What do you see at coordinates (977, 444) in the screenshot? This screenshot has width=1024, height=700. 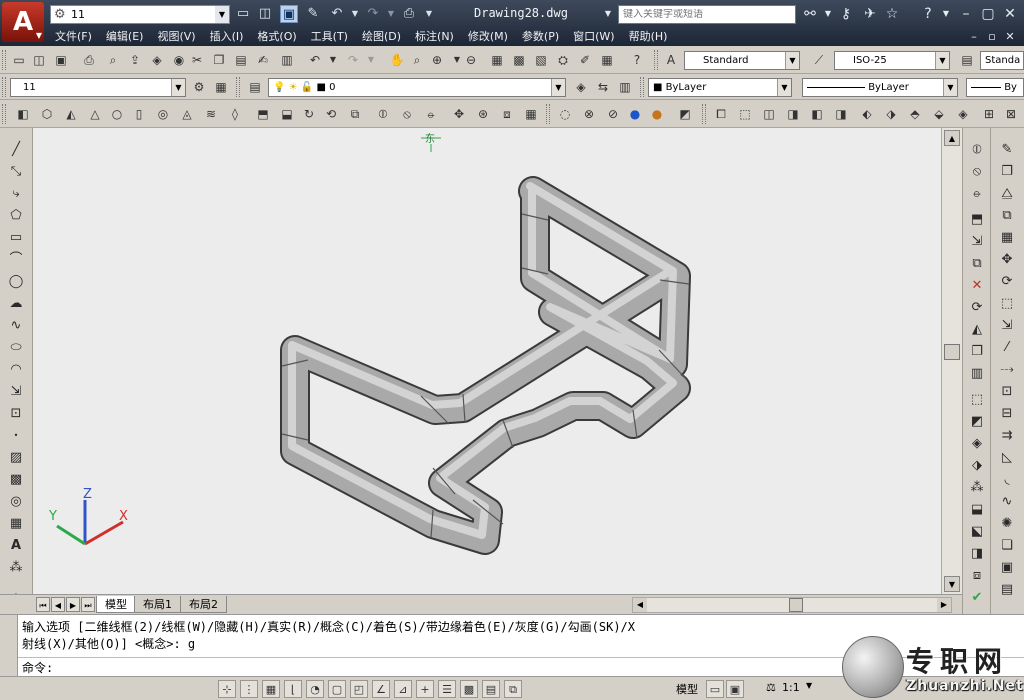 I see `imprint-icon: ◈` at bounding box center [977, 444].